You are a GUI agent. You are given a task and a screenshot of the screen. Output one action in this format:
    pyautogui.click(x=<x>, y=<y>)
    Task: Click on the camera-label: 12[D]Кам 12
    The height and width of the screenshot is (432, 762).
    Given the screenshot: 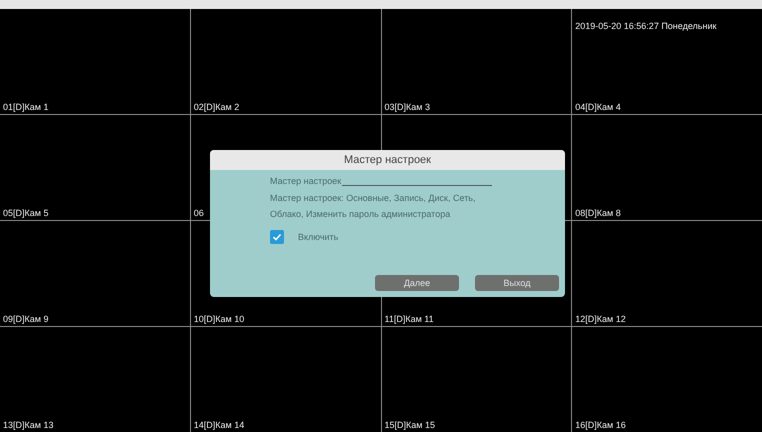 What is the action you would take?
    pyautogui.click(x=600, y=319)
    